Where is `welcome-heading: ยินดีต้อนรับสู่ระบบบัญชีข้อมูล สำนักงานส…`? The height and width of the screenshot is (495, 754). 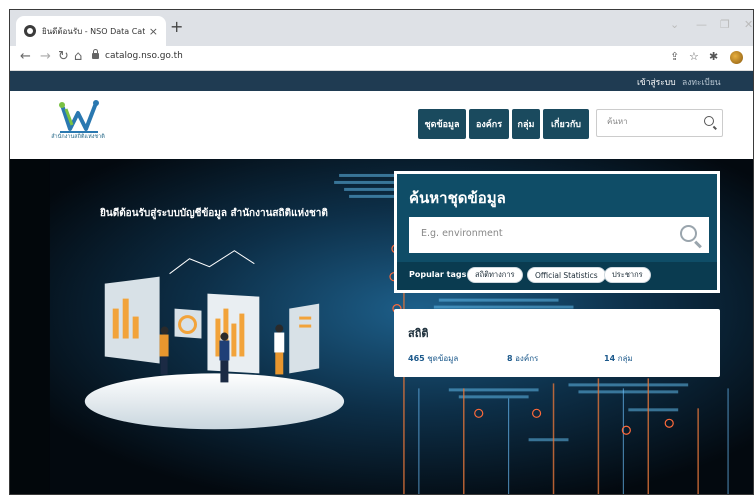 welcome-heading: ยินดีต้อนรับสู่ระบบบัญชีข้อมูล สำนักงานส… is located at coordinates (214, 213).